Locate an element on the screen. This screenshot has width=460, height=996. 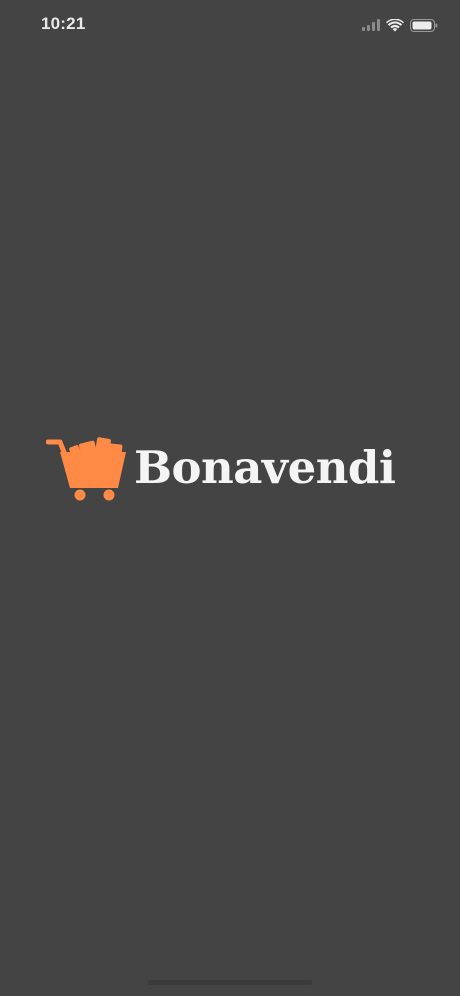
status-icons is located at coordinates (400, 25).